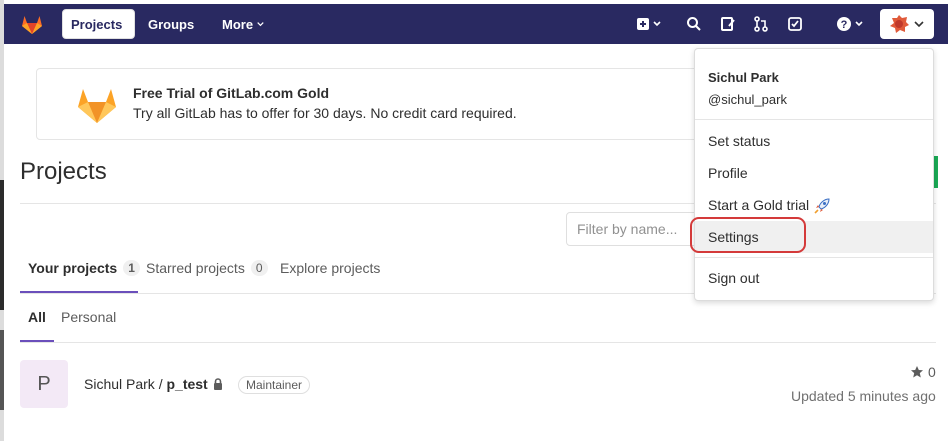  What do you see at coordinates (478, 342) in the screenshot?
I see `subtabs-divider` at bounding box center [478, 342].